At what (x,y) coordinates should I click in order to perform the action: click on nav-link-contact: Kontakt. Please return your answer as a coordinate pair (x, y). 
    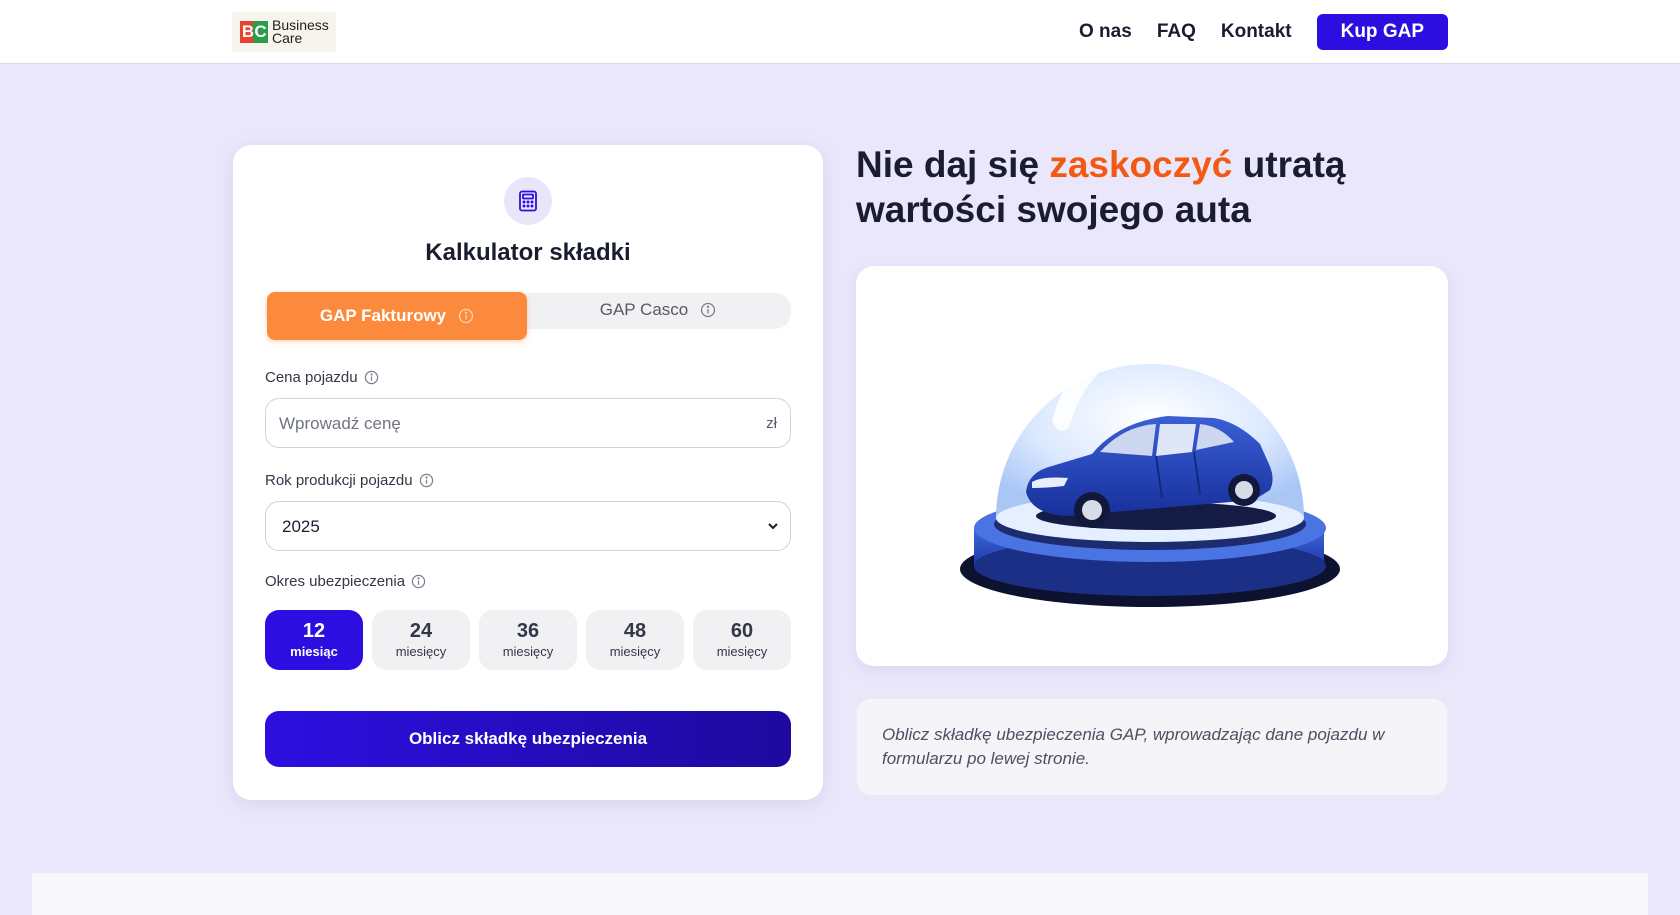
    Looking at the image, I should click on (1256, 32).